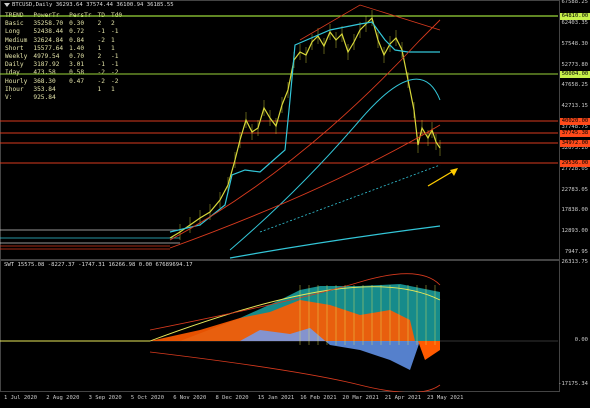 The width and height of the screenshot is (590, 408). Describe the element at coordinates (190, 398) in the screenshot. I see `date-tick-label: 6 Nov 2020` at that location.